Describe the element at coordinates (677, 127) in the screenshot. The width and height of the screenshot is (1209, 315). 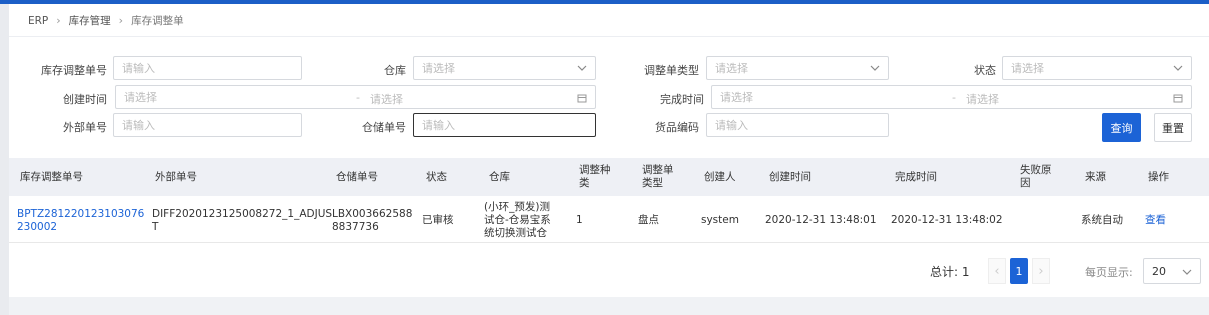
I see `sku-code-label: 货品编码` at that location.